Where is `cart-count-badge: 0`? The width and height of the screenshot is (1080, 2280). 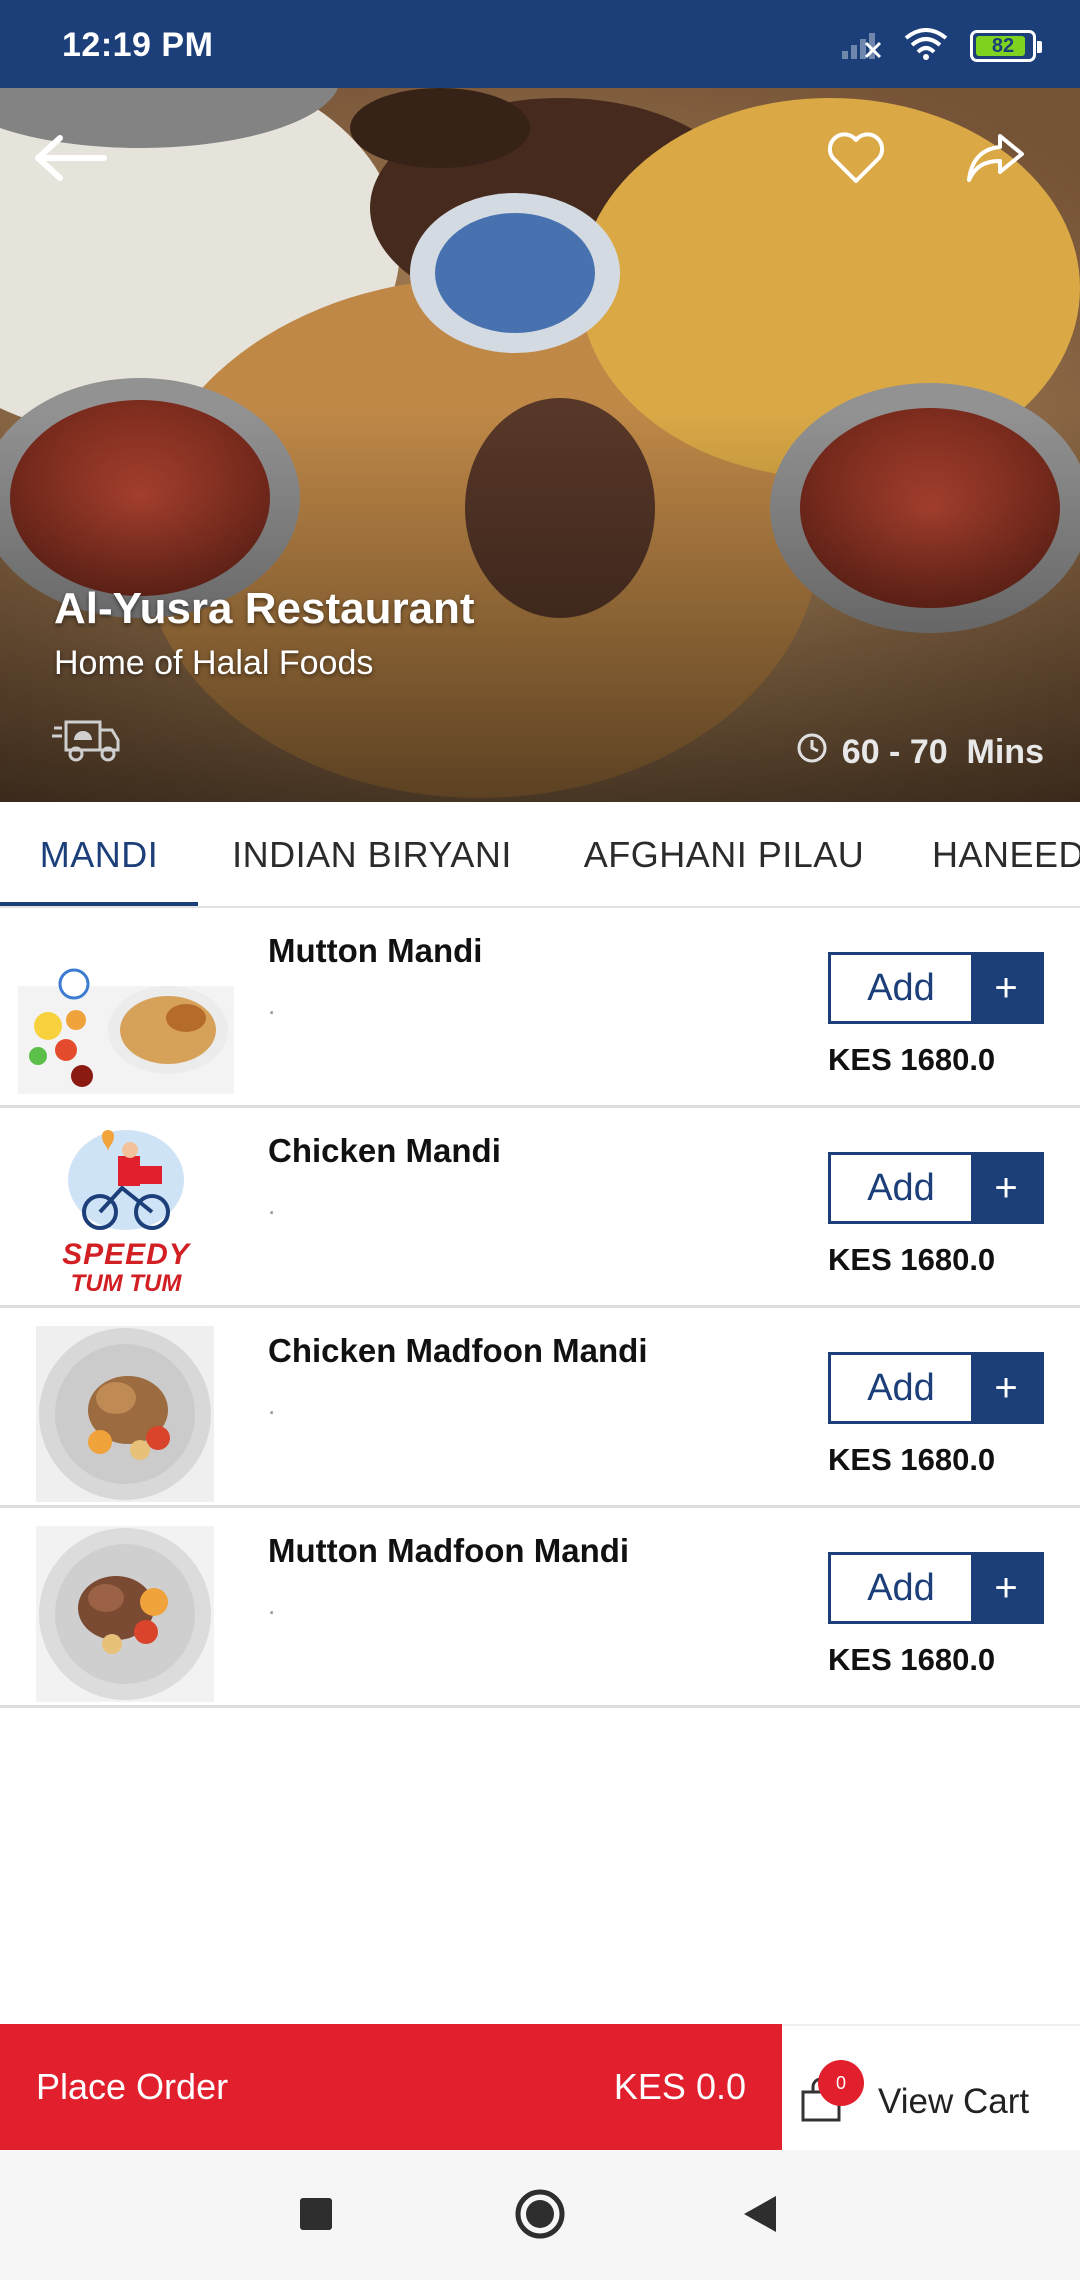
cart-count-badge: 0 is located at coordinates (841, 2083).